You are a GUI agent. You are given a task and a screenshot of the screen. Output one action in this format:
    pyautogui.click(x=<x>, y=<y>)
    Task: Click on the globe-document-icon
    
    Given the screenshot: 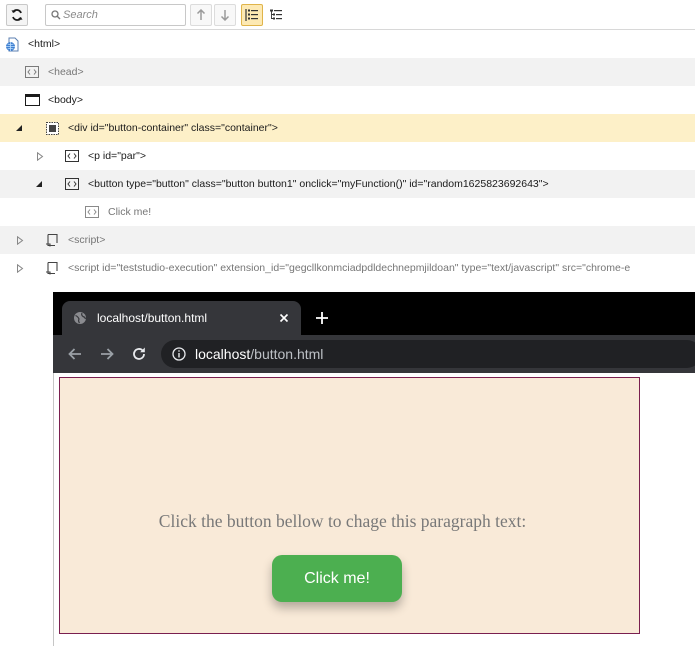 What is the action you would take?
    pyautogui.click(x=12, y=44)
    